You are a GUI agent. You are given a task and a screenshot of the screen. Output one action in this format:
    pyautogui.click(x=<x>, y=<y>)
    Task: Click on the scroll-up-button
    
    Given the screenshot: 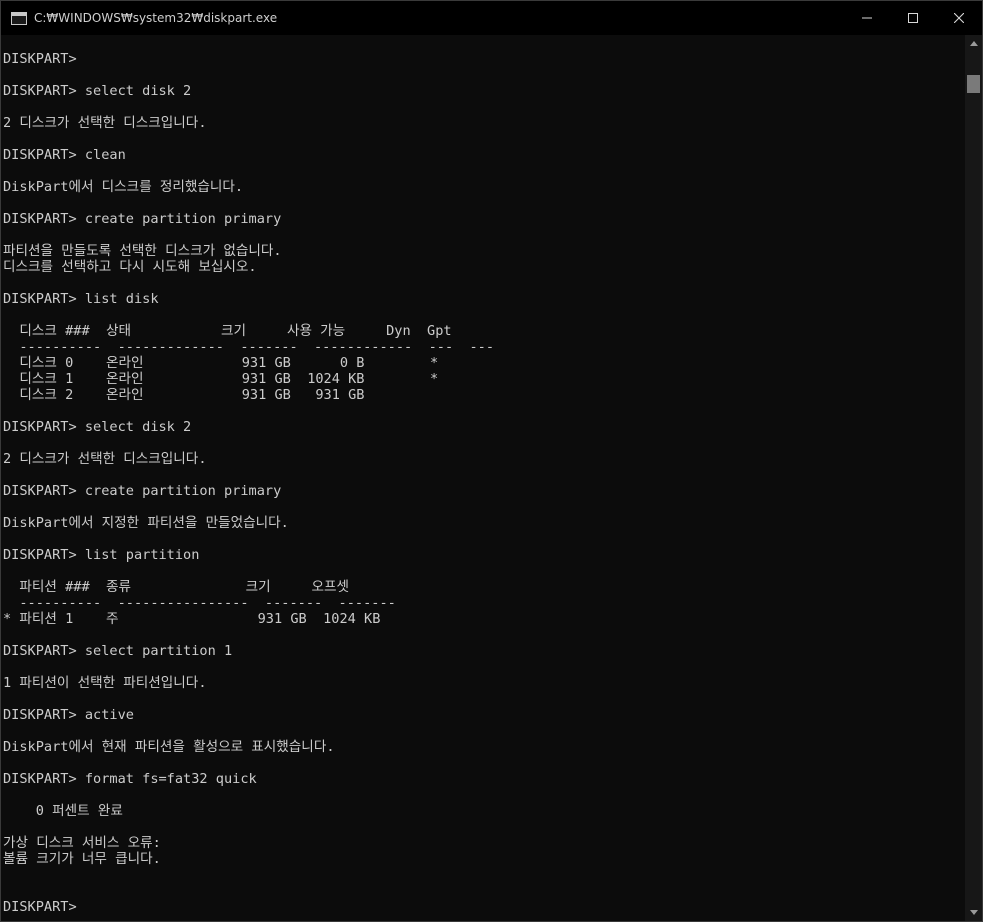 What is the action you would take?
    pyautogui.click(x=973, y=43)
    